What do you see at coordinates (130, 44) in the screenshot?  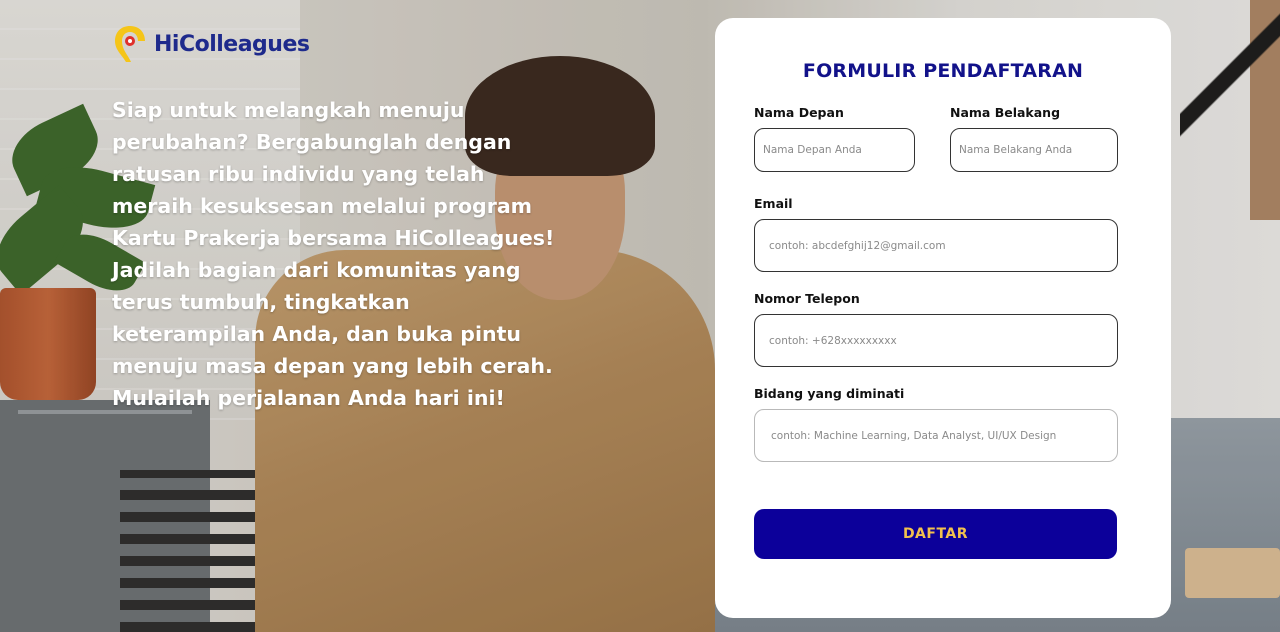 I see `brand-logo-icon` at bounding box center [130, 44].